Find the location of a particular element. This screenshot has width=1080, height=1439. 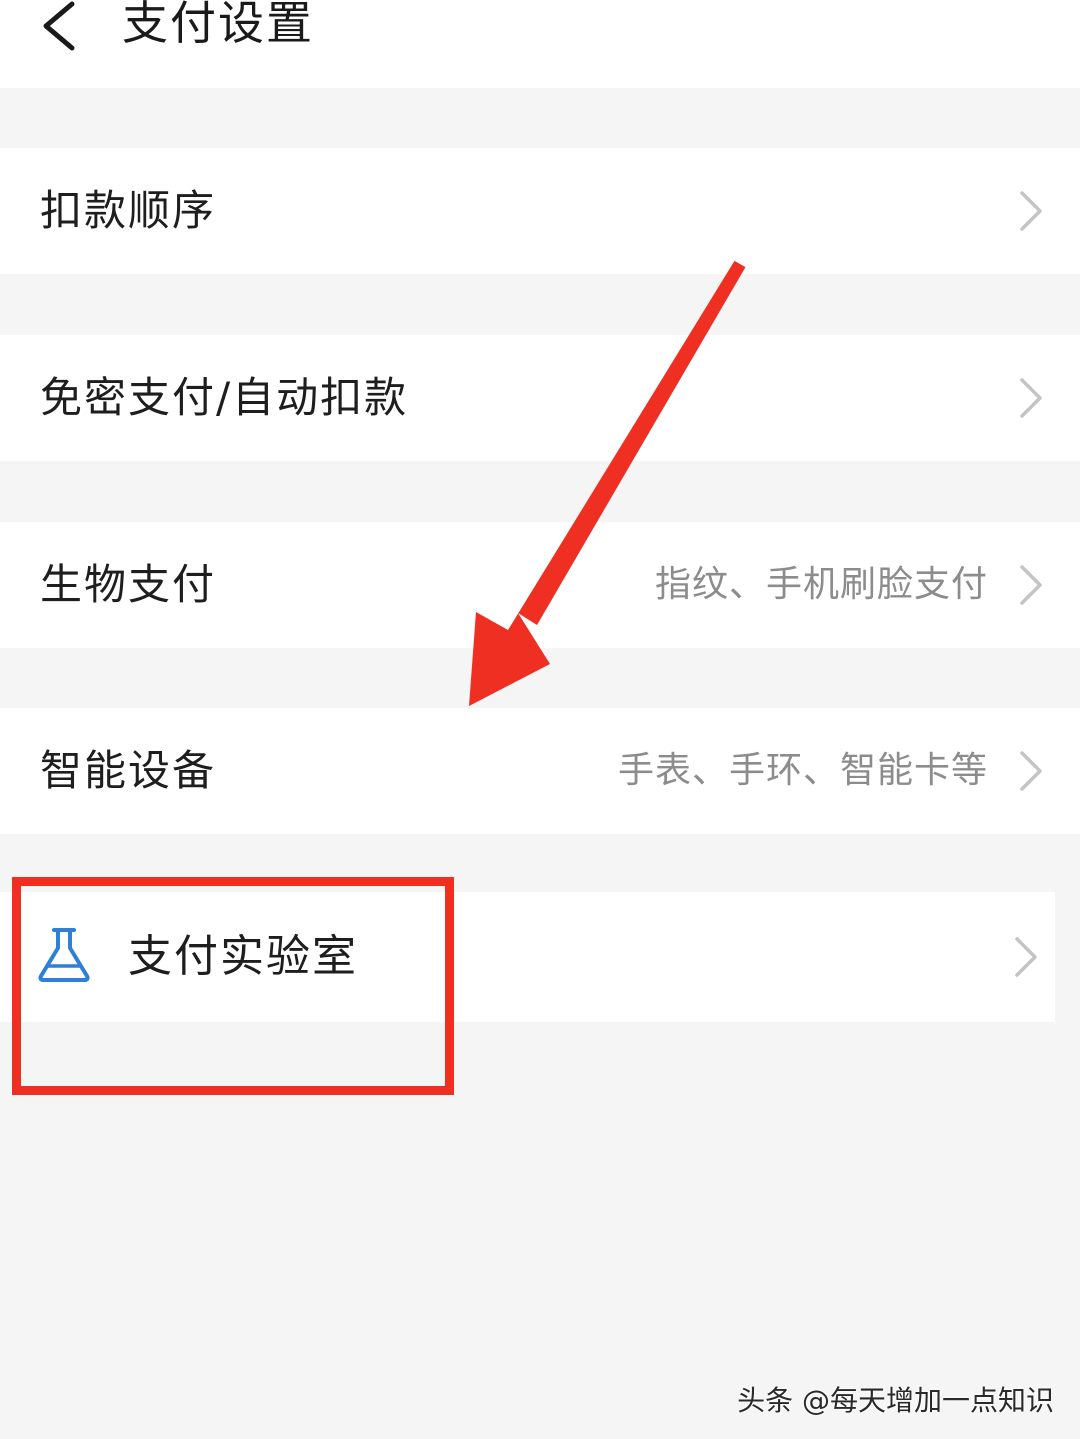

setting-row-password-free: 免密支付/自动扣款 is located at coordinates (540, 398).